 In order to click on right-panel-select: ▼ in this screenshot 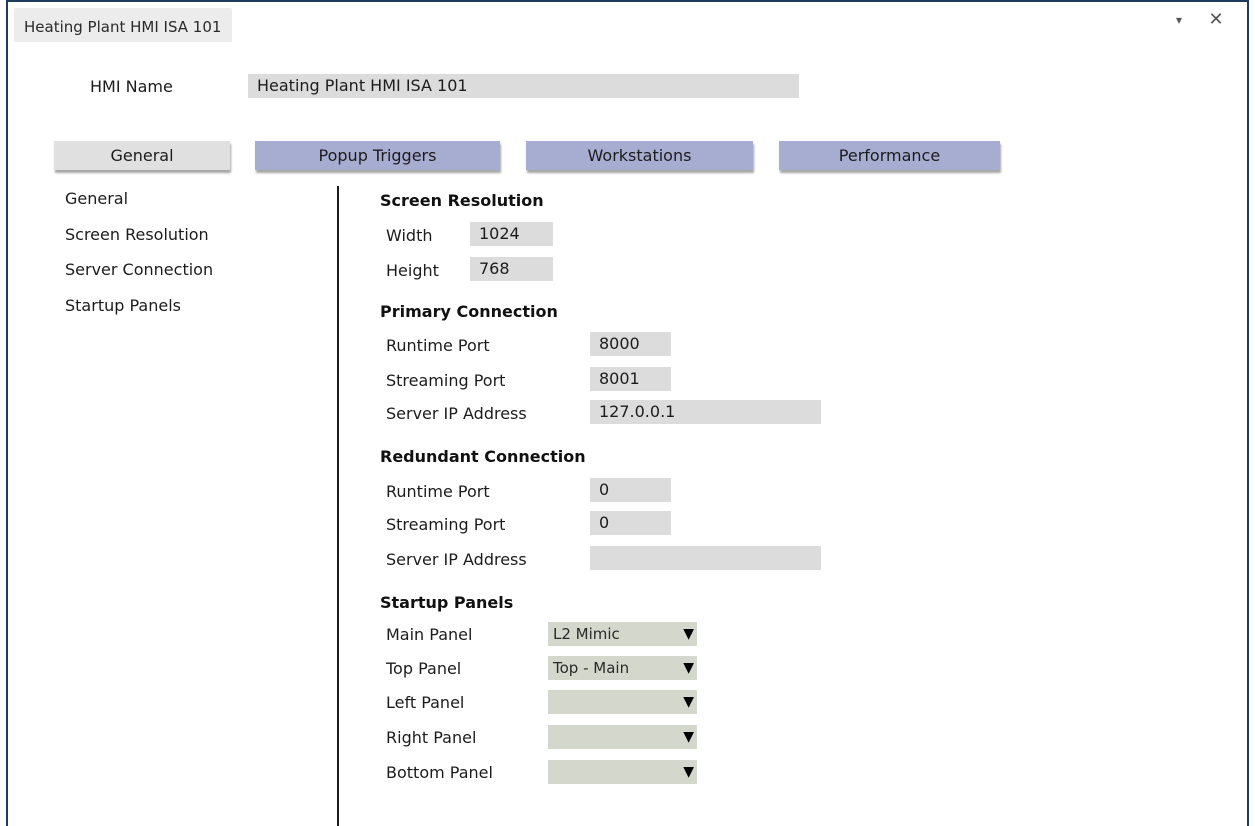, I will do `click(622, 737)`.